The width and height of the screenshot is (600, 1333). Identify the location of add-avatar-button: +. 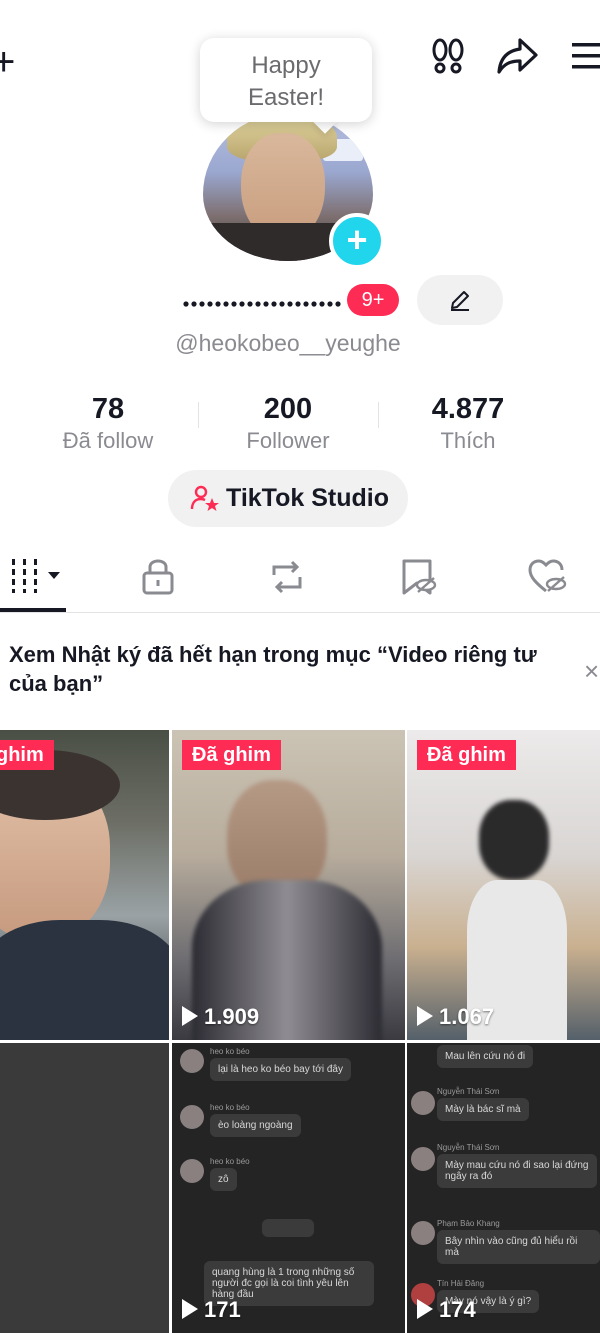
(357, 241).